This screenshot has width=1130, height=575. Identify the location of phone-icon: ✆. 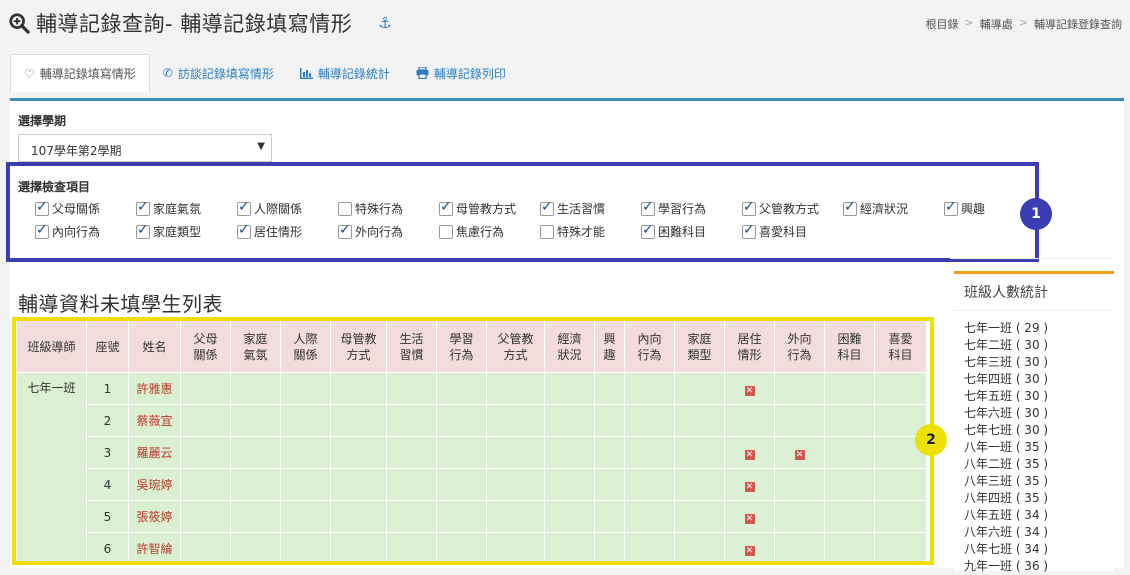
(167, 73).